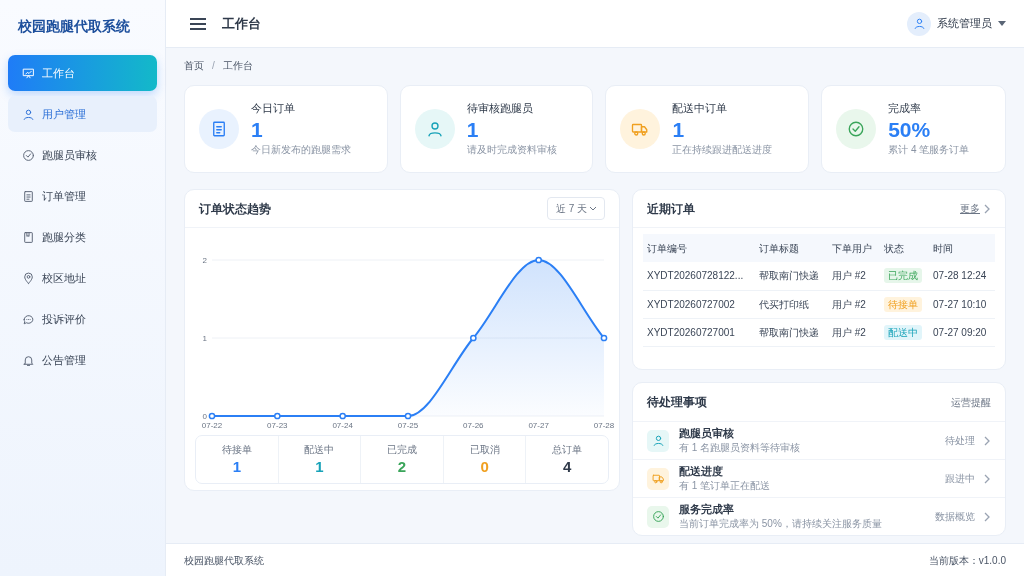 The height and width of the screenshot is (576, 1024). Describe the element at coordinates (962, 332) in the screenshot. I see `table-cell: 07-27 09:20` at that location.